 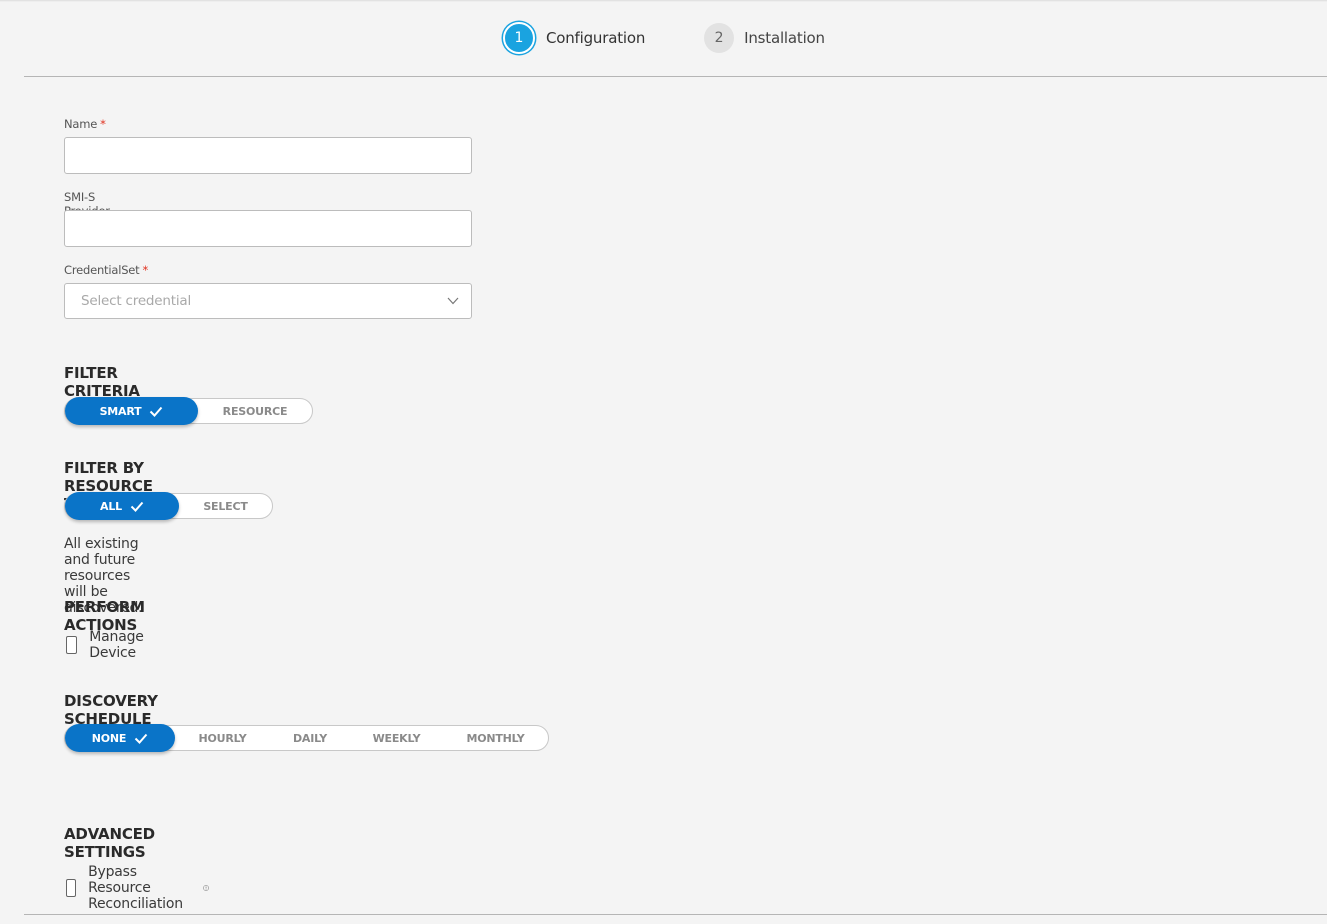 I want to click on credential-set-label-text: CredentialSet, so click(x=102, y=270).